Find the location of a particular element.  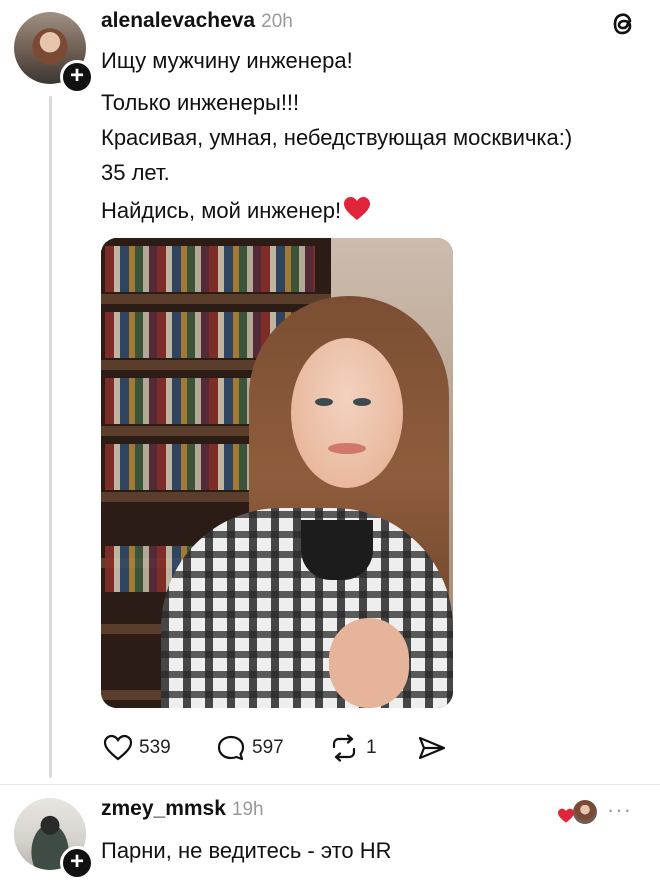

reply-time: 19h is located at coordinates (247, 809).